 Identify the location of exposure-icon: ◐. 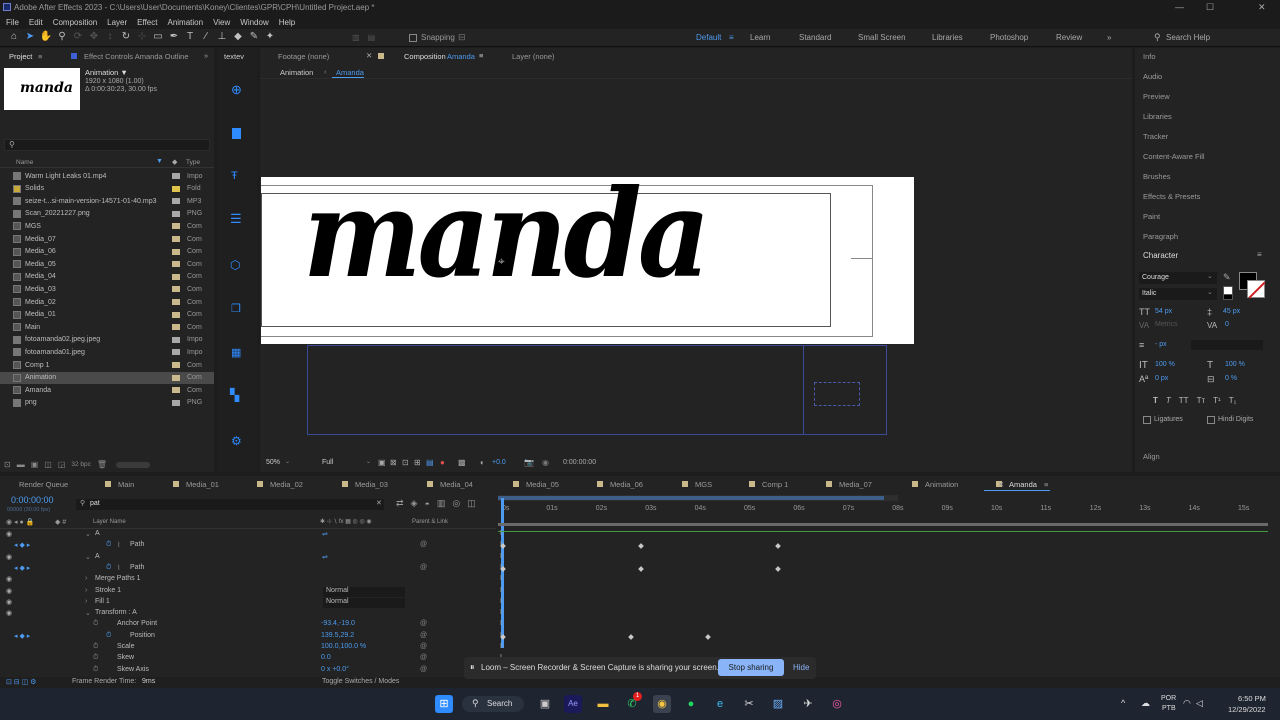
(482, 462).